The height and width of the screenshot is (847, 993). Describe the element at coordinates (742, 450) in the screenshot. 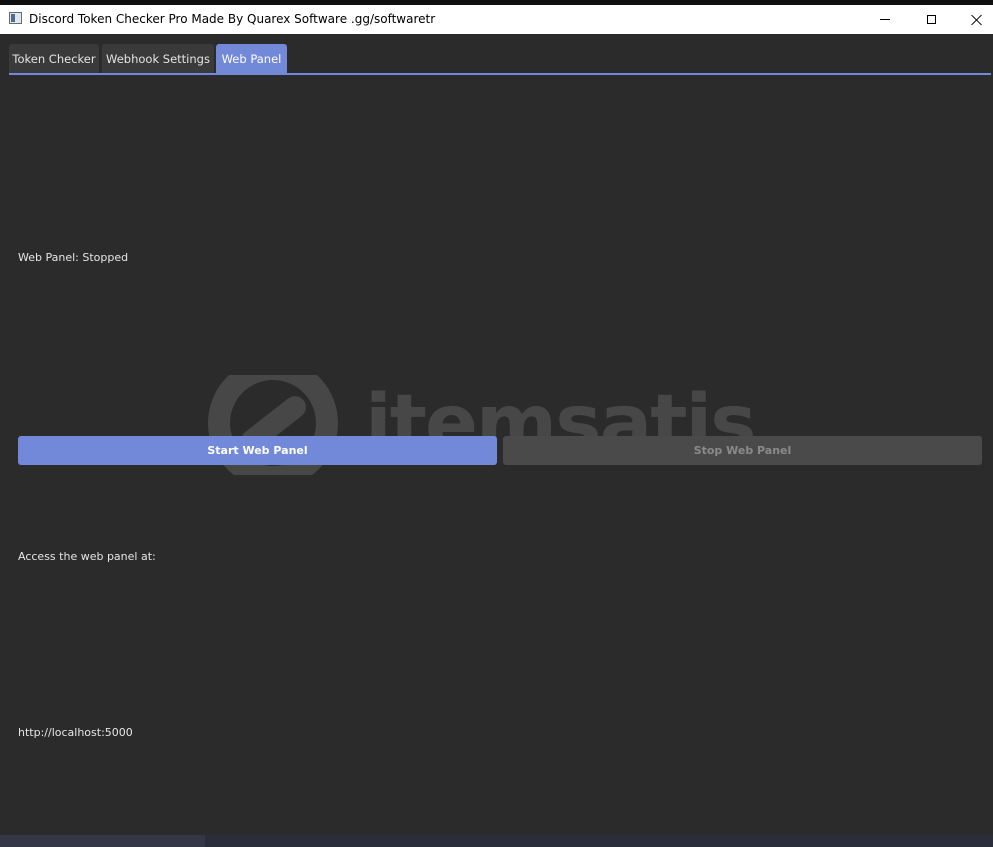

I see `stop-web-panel-button: Stop Web Panel` at that location.